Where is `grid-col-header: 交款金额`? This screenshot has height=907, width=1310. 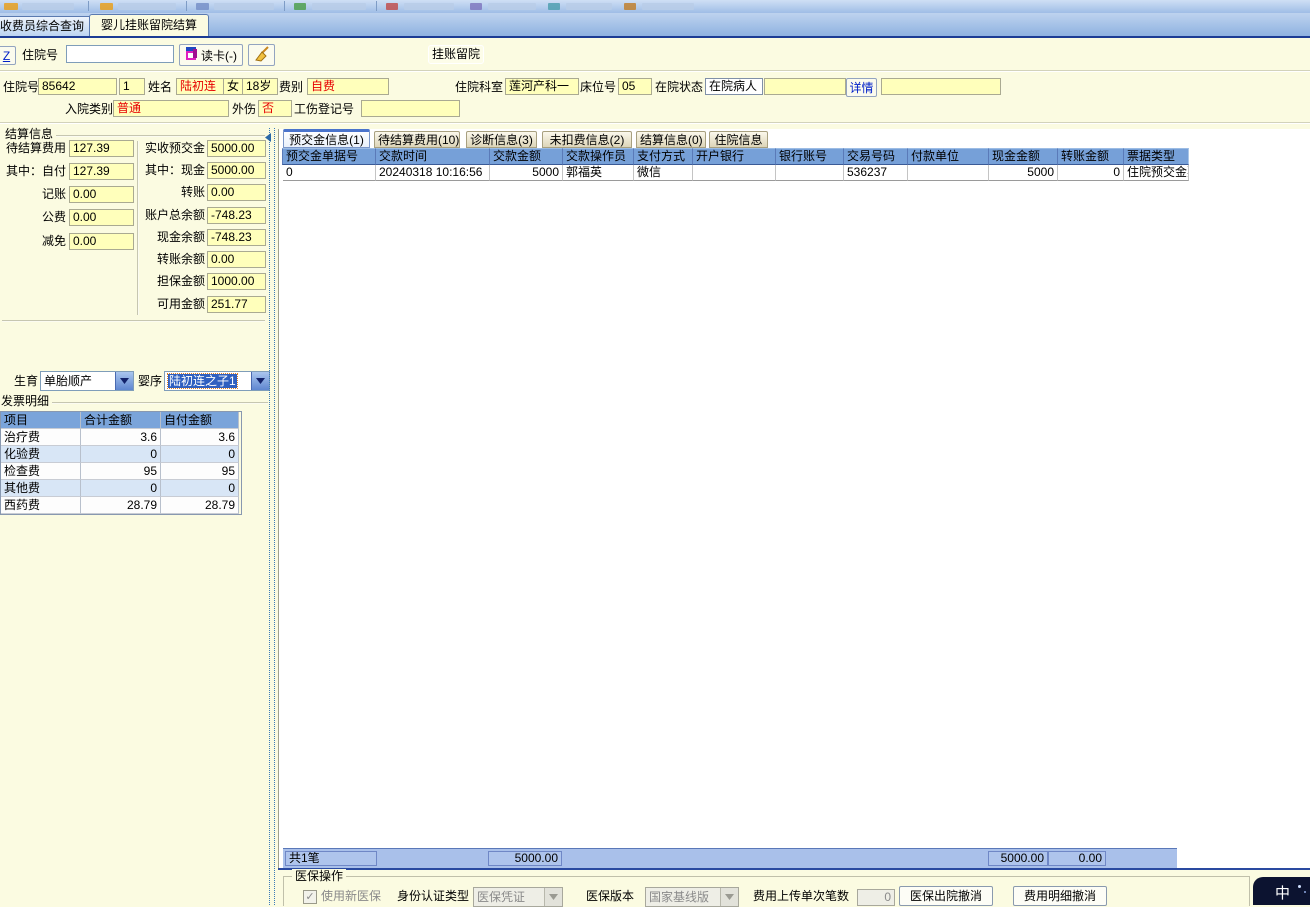
grid-col-header: 交款金额 is located at coordinates (526, 156).